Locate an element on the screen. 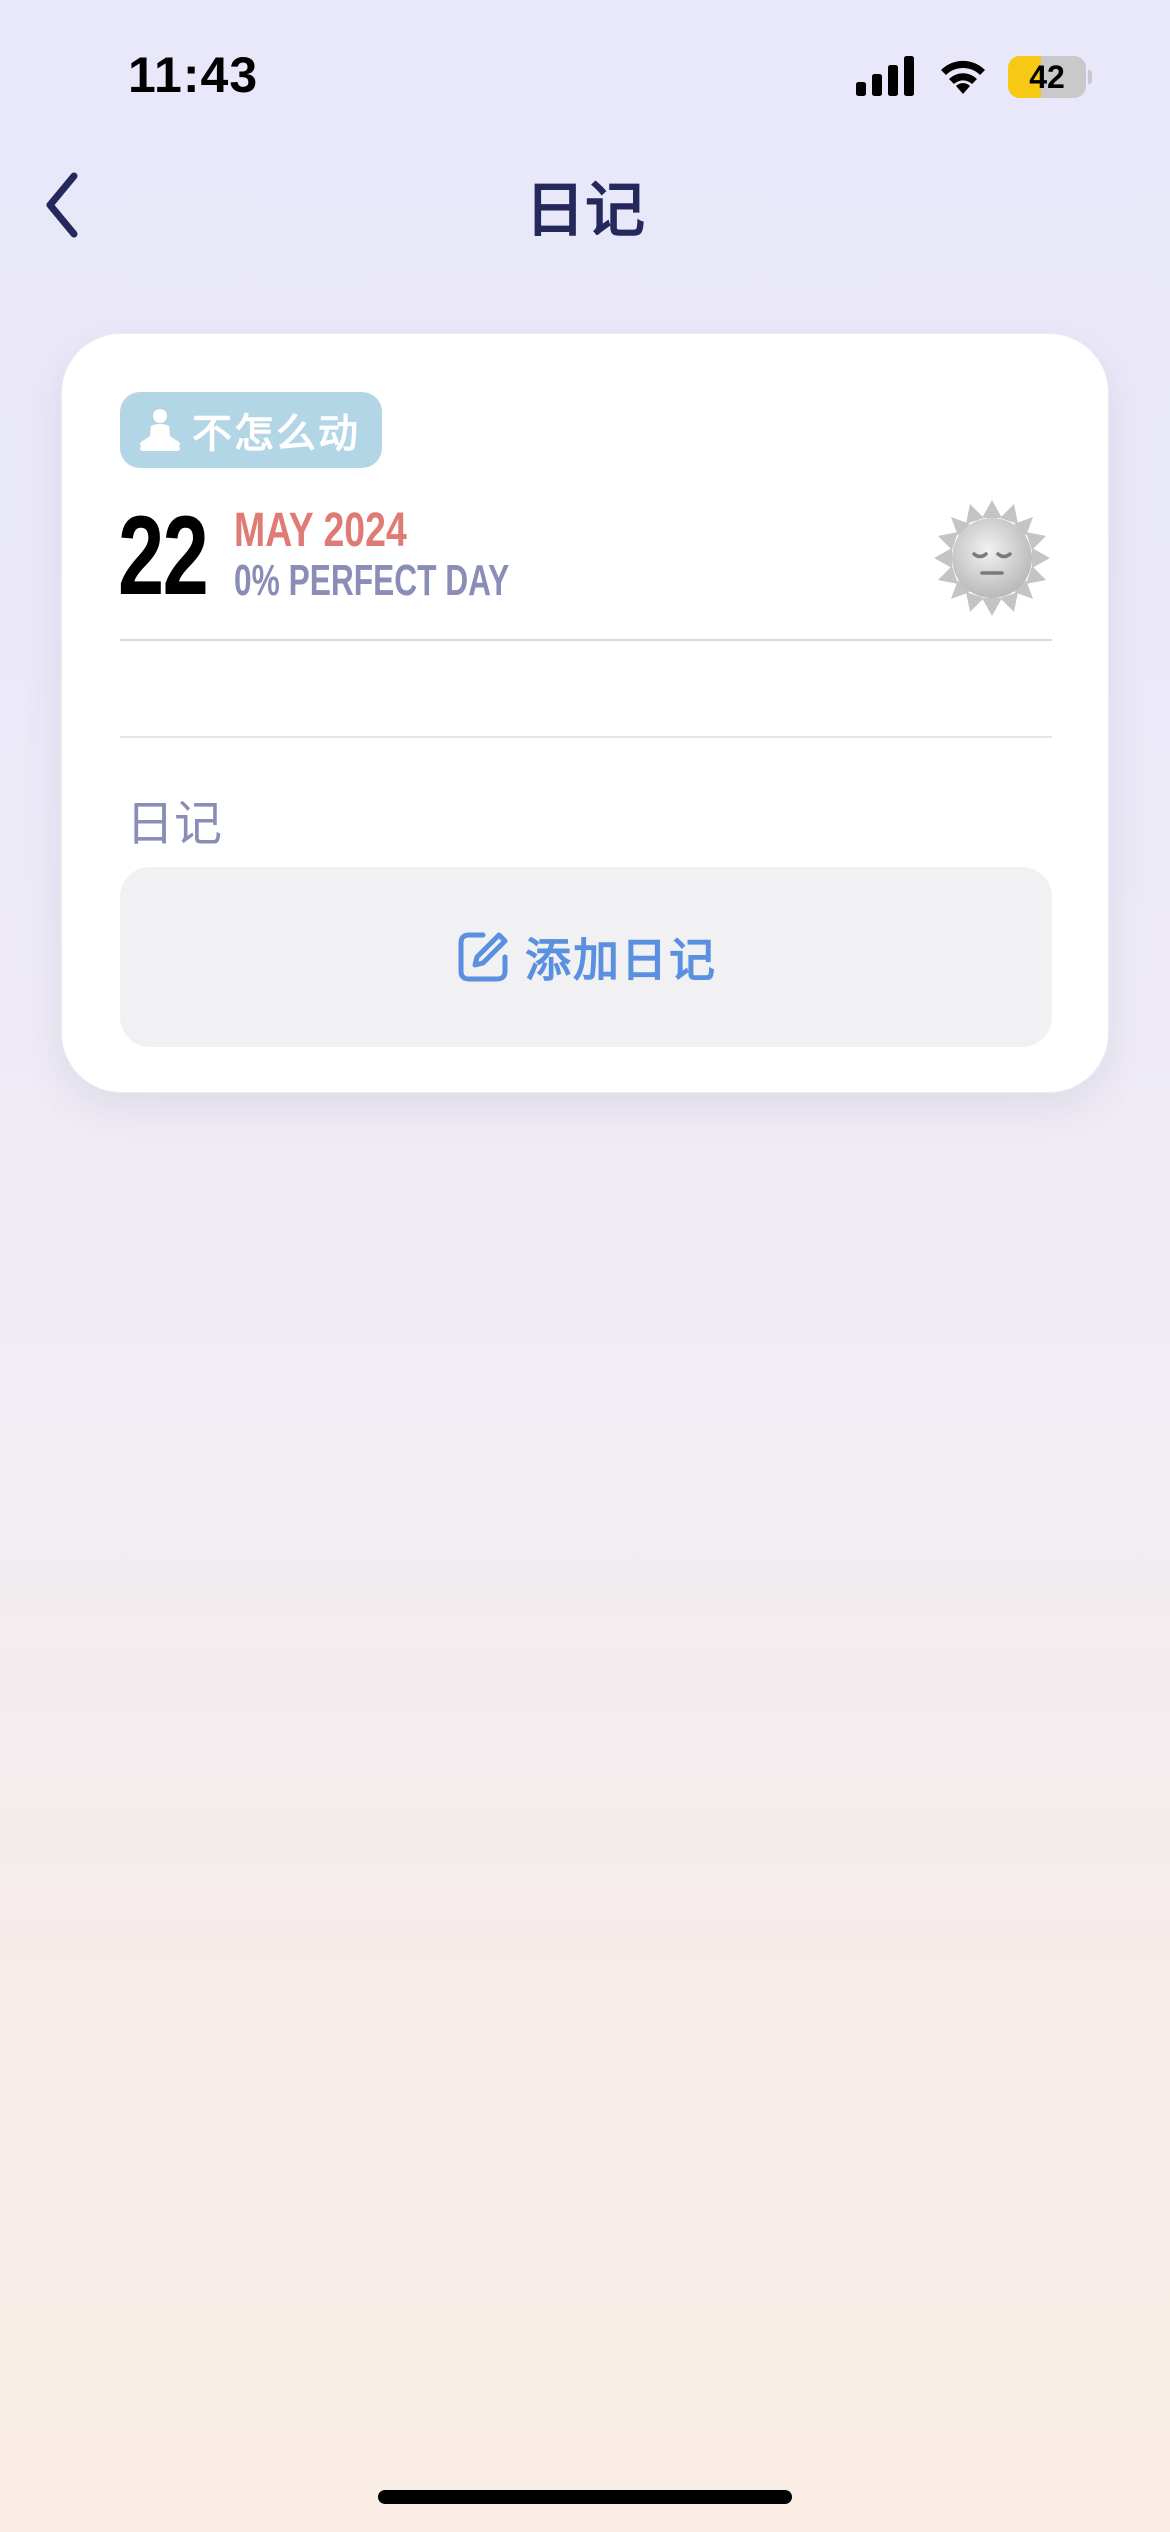 The image size is (1170, 2532). battery-icon: 42 is located at coordinates (1050, 77).